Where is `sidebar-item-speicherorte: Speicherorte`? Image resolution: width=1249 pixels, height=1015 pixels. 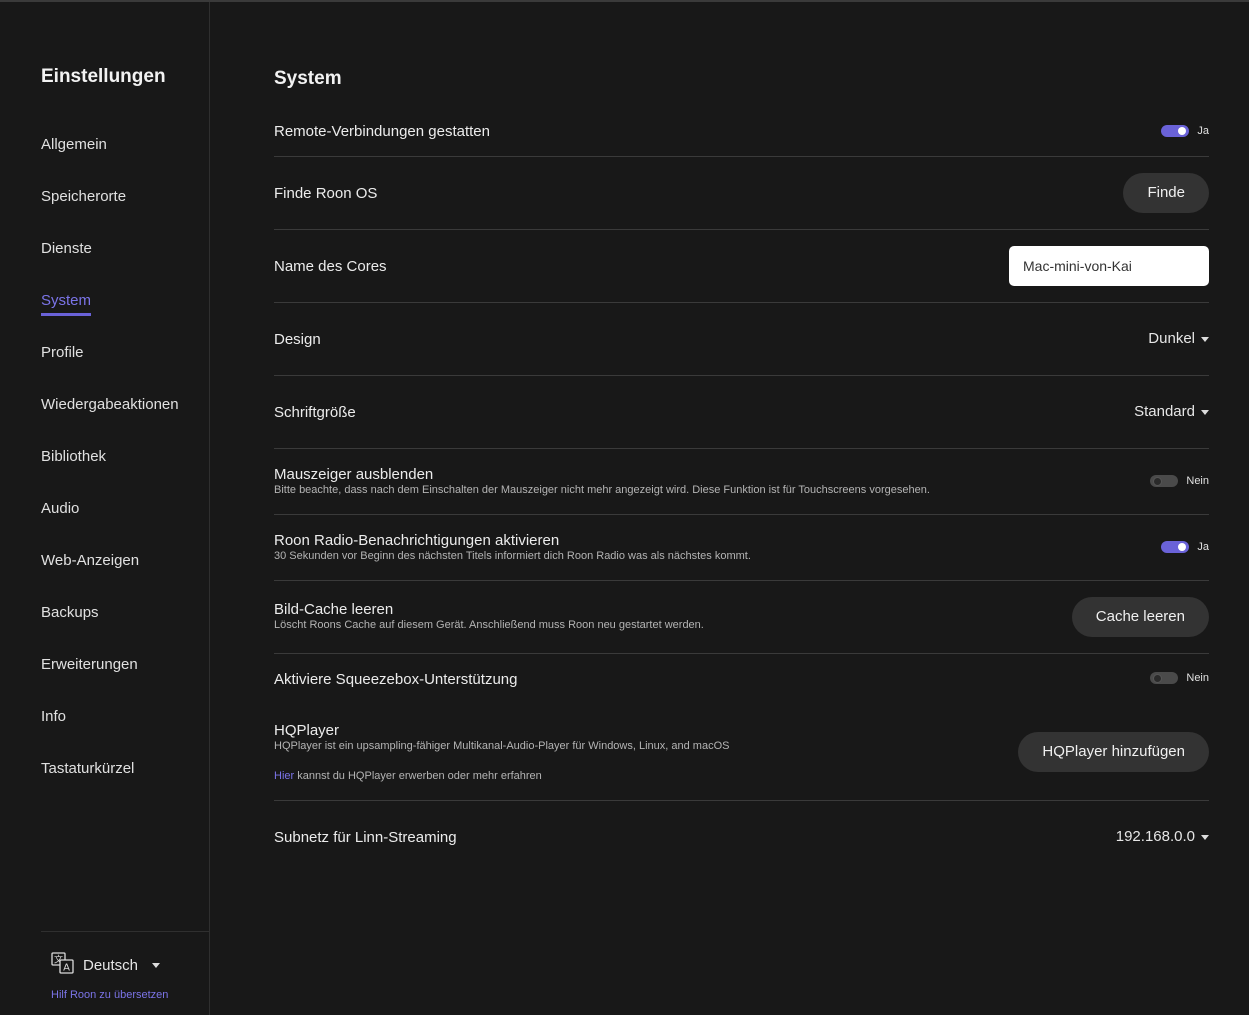
sidebar-item-speicherorte: Speicherorte is located at coordinates (83, 196).